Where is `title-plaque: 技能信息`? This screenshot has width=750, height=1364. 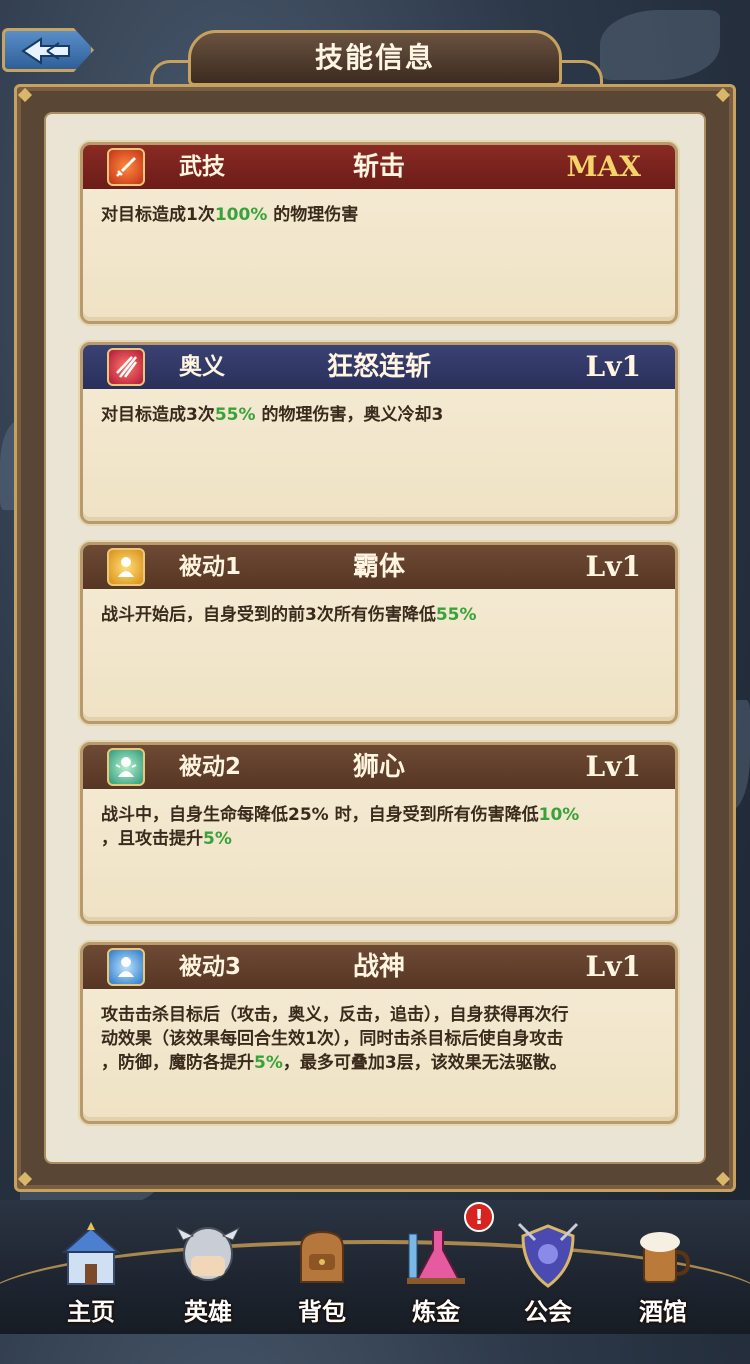 title-plaque: 技能信息 is located at coordinates (375, 58).